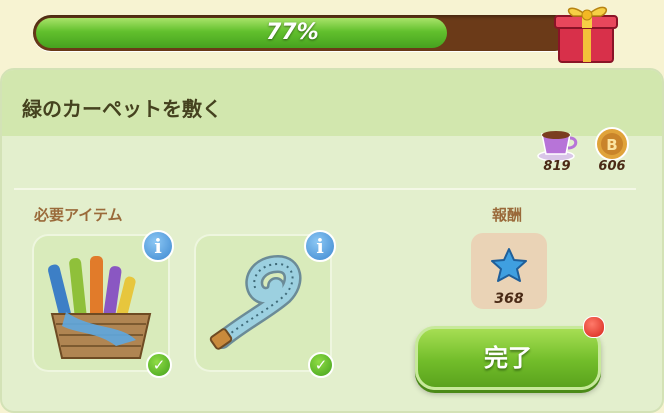 This screenshot has width=664, height=413. Describe the element at coordinates (588, 32) in the screenshot. I see `gift-box-icon` at that location.